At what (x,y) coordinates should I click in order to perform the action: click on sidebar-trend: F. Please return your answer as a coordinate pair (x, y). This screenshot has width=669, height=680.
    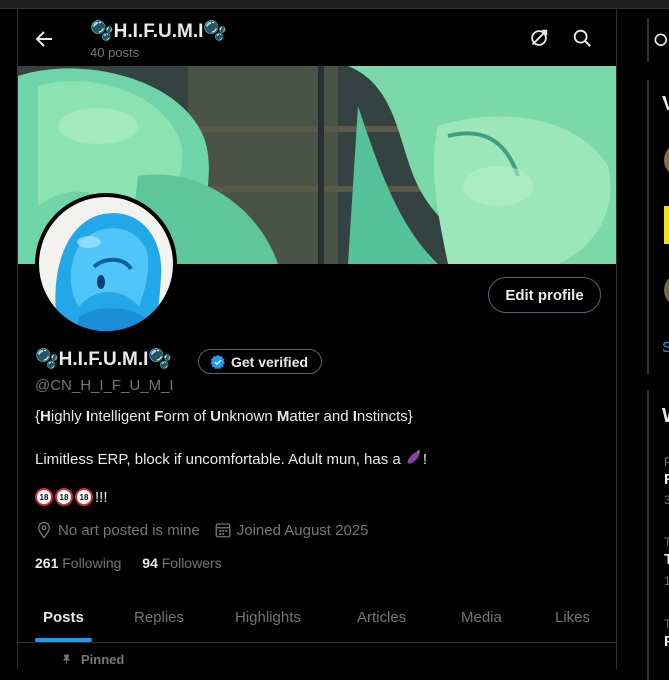
    Looking at the image, I should click on (666, 479).